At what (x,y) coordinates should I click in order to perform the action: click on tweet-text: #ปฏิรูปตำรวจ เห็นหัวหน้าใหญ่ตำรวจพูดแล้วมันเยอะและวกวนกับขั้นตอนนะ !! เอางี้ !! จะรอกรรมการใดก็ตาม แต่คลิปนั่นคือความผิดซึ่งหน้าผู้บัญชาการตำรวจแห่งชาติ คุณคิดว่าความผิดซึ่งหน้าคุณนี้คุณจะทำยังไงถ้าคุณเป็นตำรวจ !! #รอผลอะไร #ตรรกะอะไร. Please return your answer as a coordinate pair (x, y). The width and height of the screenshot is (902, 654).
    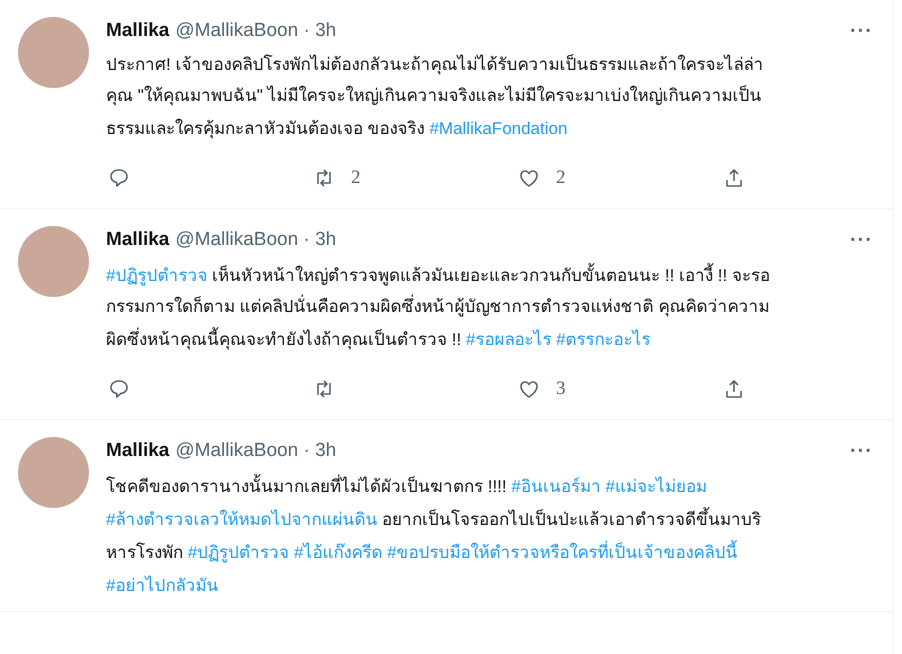
    Looking at the image, I should click on (446, 306).